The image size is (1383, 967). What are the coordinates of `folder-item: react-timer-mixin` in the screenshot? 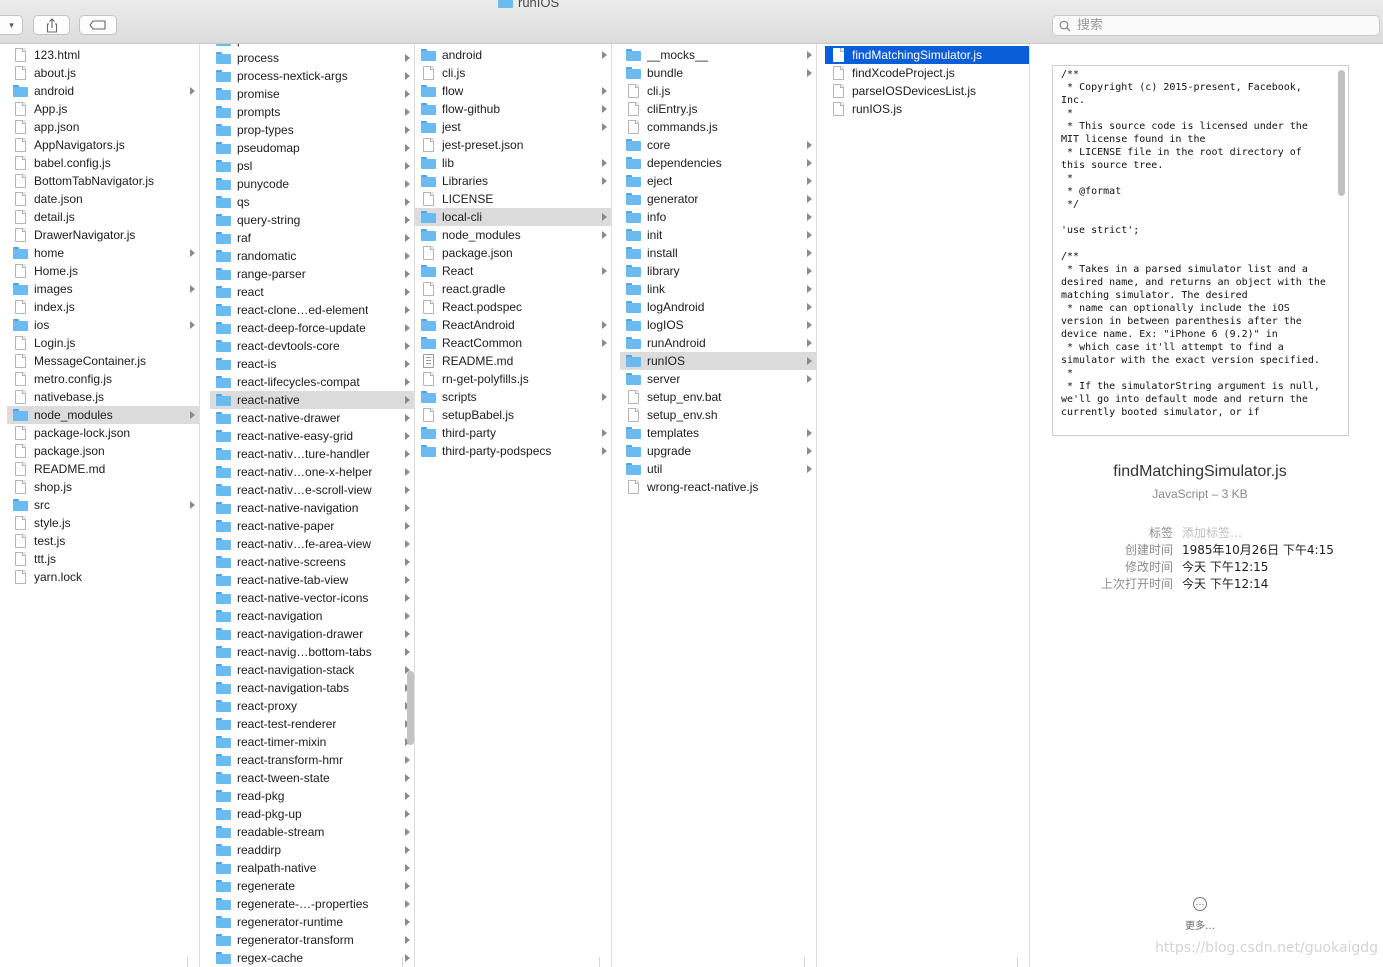 It's located at (312, 742).